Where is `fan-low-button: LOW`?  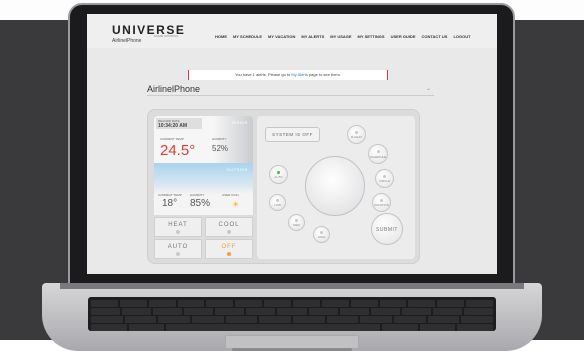 fan-low-button: LOW is located at coordinates (277, 202).